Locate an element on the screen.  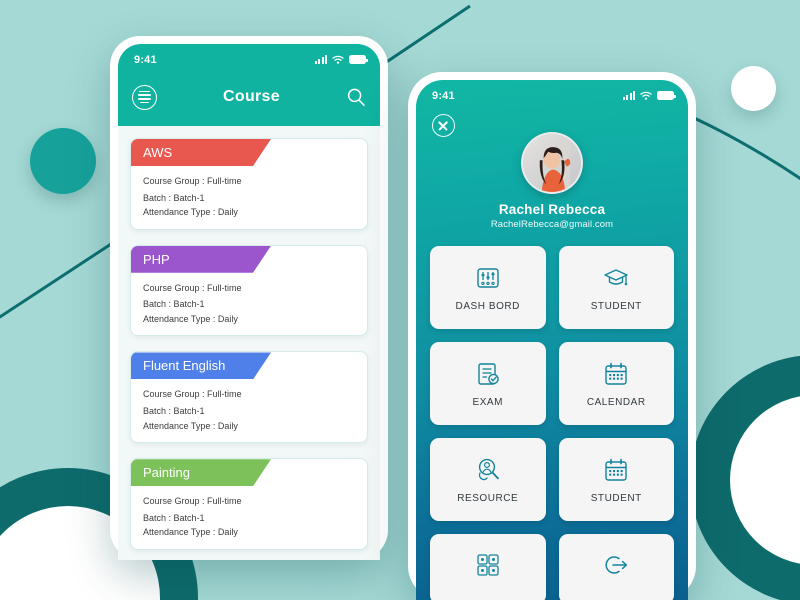
menu-label: RESOURCE is located at coordinates (488, 498).